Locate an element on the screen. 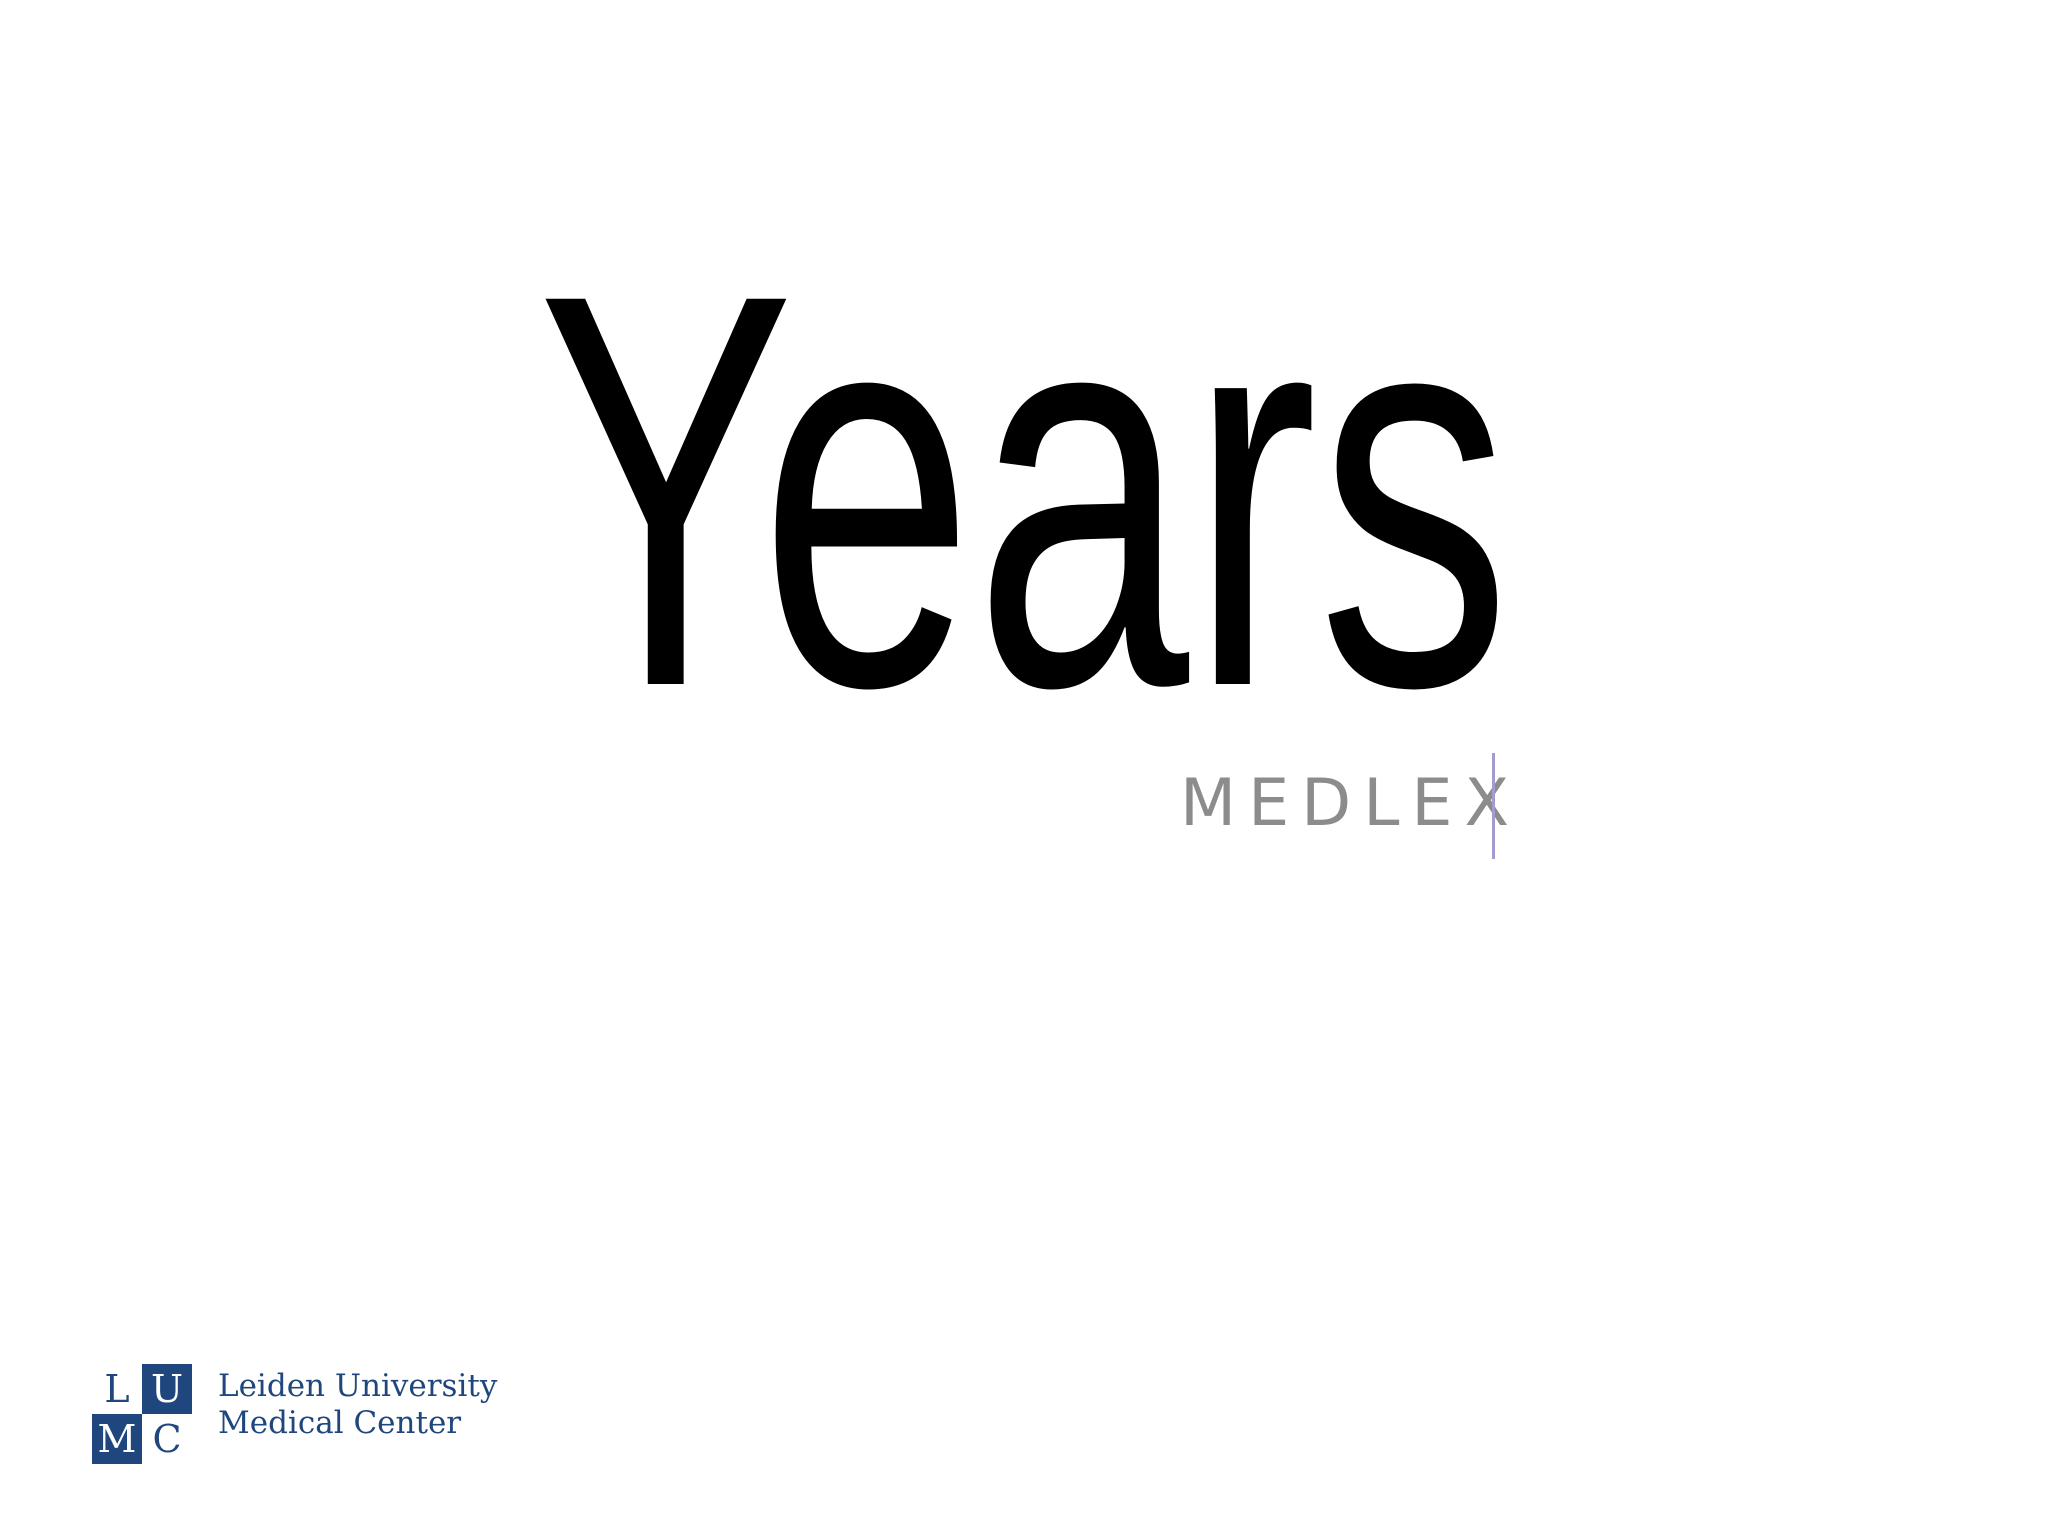 The image size is (2048, 1536). lumc-name-line-1: Leiden University is located at coordinates (358, 1386).